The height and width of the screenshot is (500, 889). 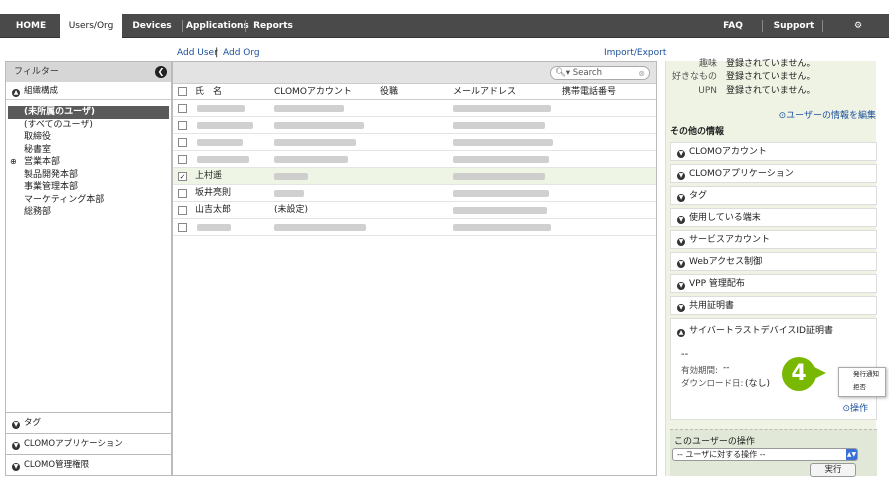 I want to click on other-info-title: その他の情報, so click(x=697, y=132).